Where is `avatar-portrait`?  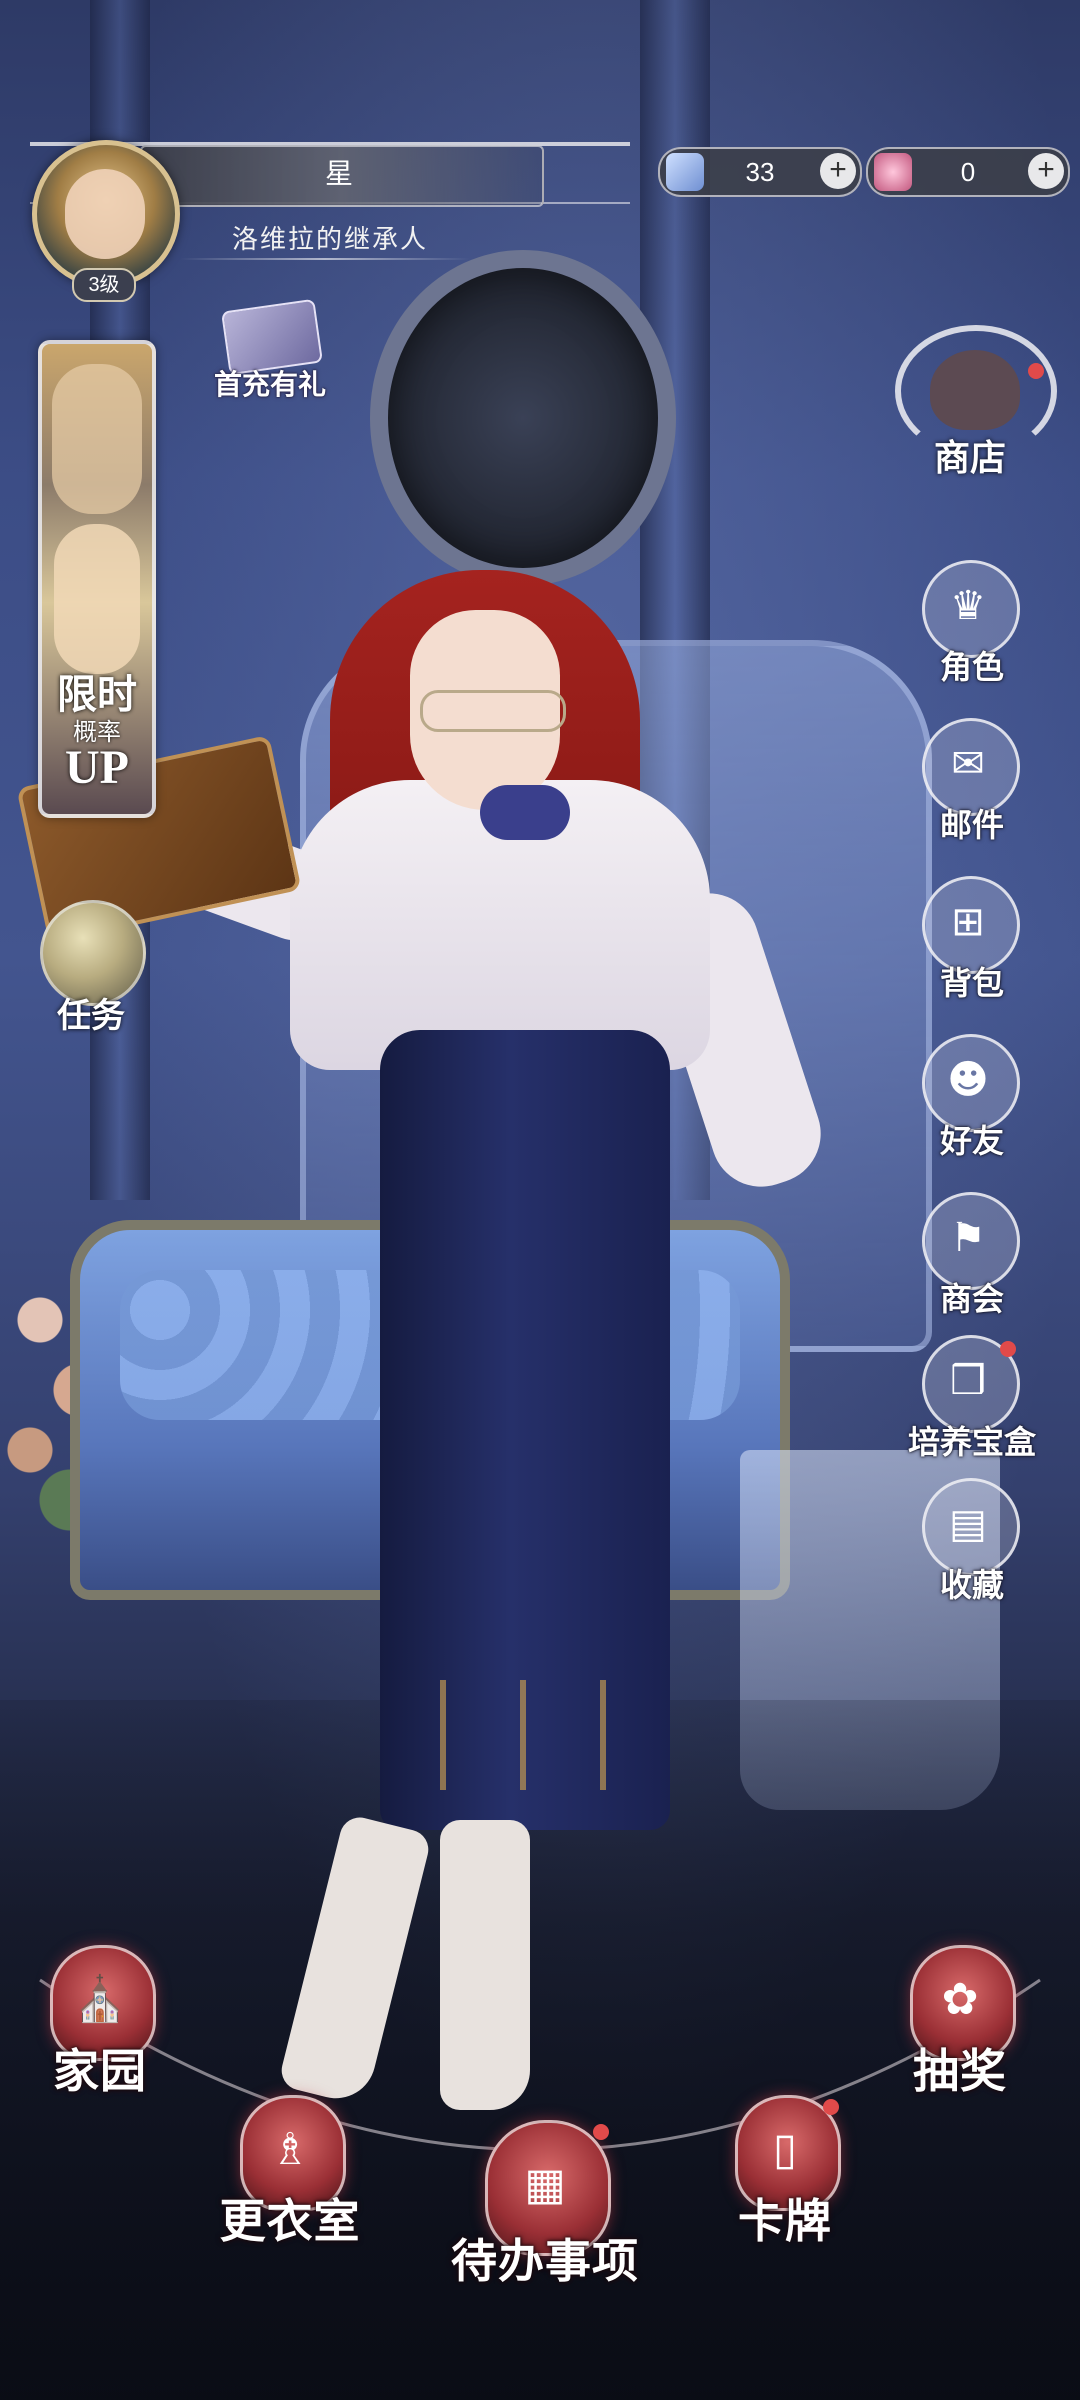
avatar-portrait is located at coordinates (105, 214).